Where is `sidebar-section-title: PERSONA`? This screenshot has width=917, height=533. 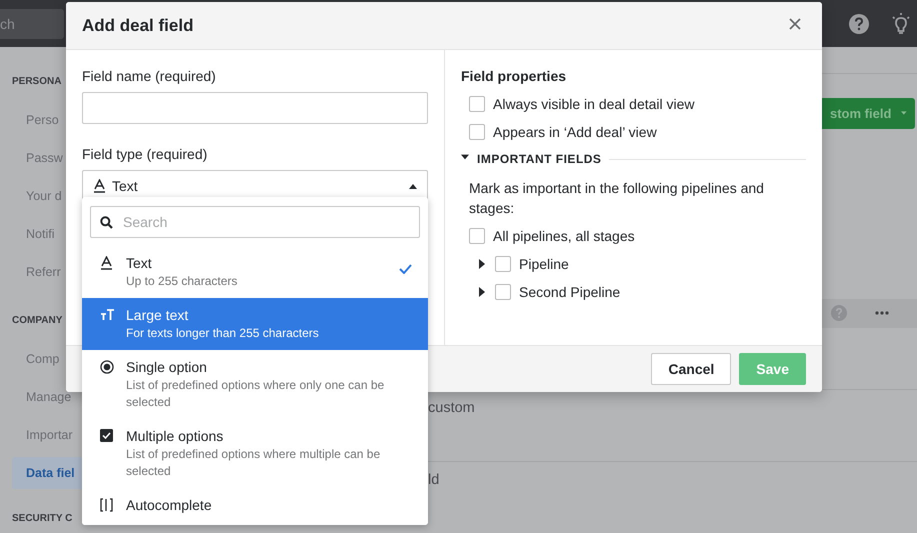
sidebar-section-title: PERSONA is located at coordinates (37, 82).